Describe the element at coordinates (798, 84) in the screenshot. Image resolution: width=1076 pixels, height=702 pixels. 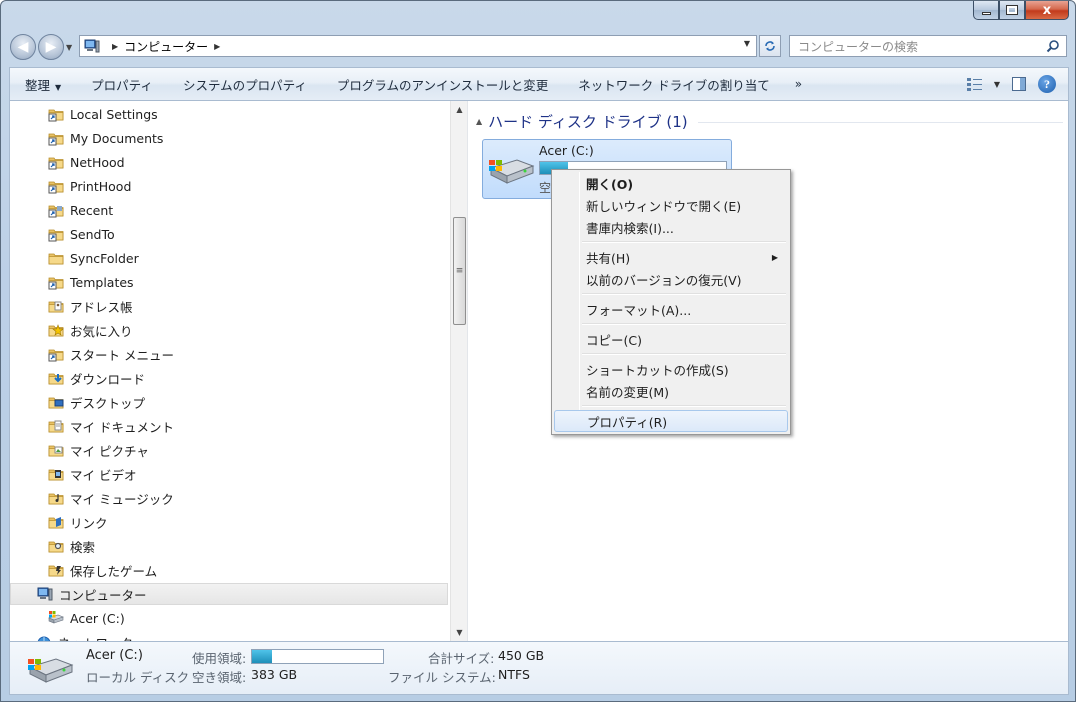
I see `more-commands-button: »` at that location.